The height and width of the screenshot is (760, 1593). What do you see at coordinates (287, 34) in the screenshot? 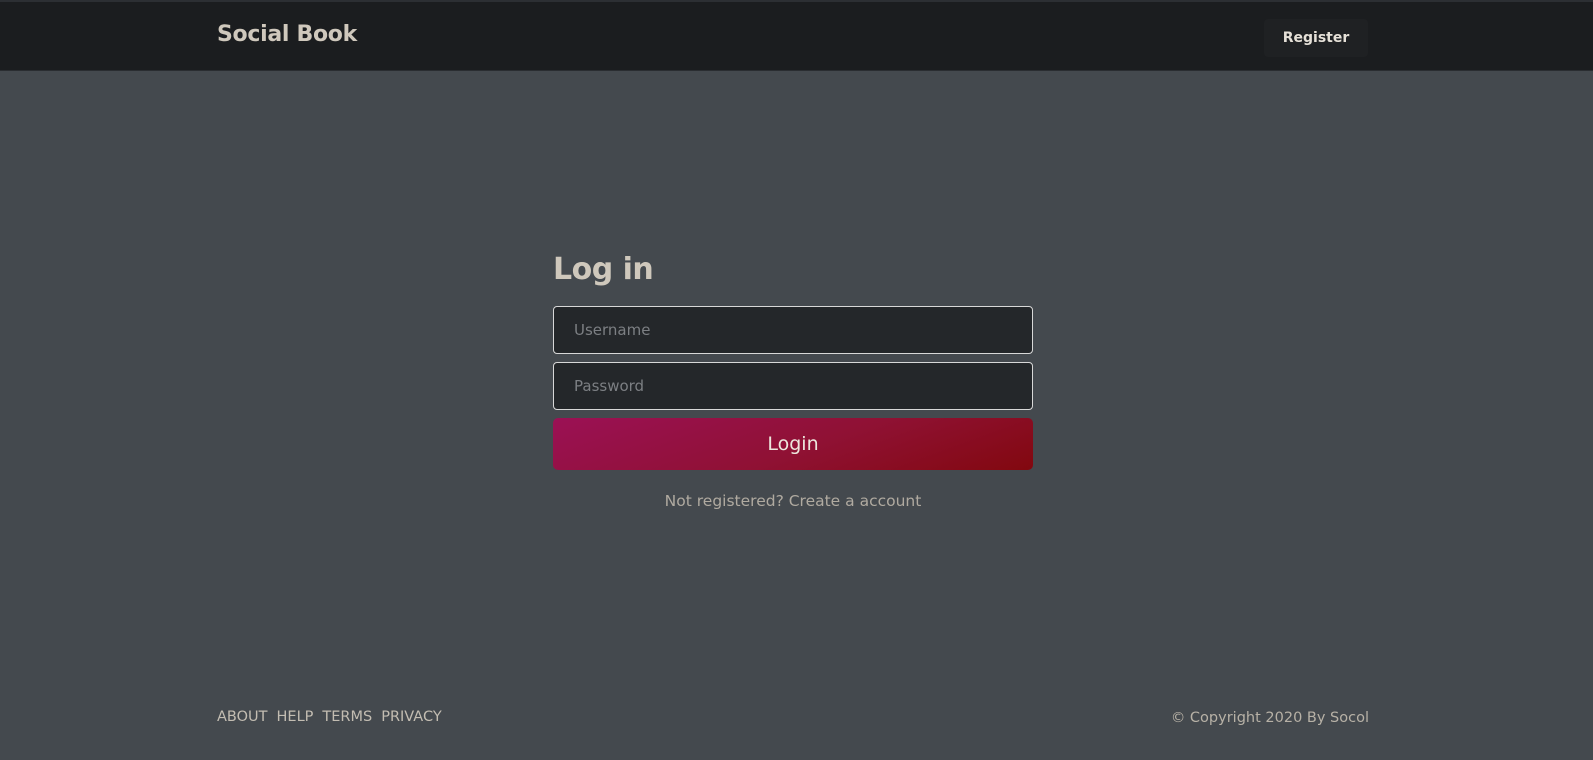
I see `brand-logo: Social Book` at bounding box center [287, 34].